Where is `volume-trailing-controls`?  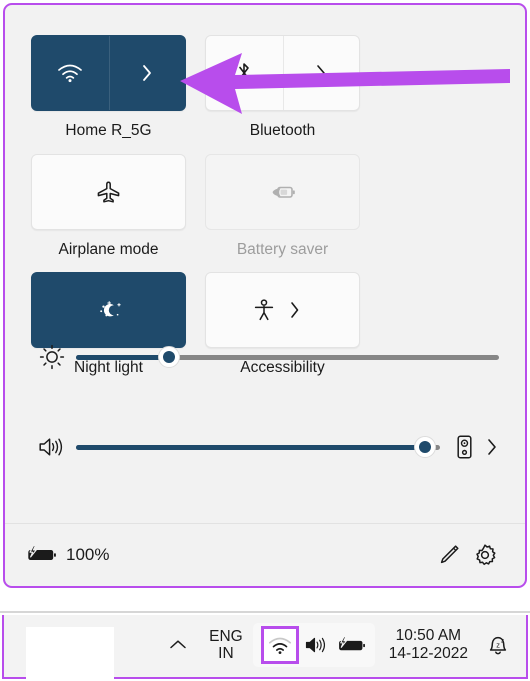
volume-trailing-controls is located at coordinates (476, 447).